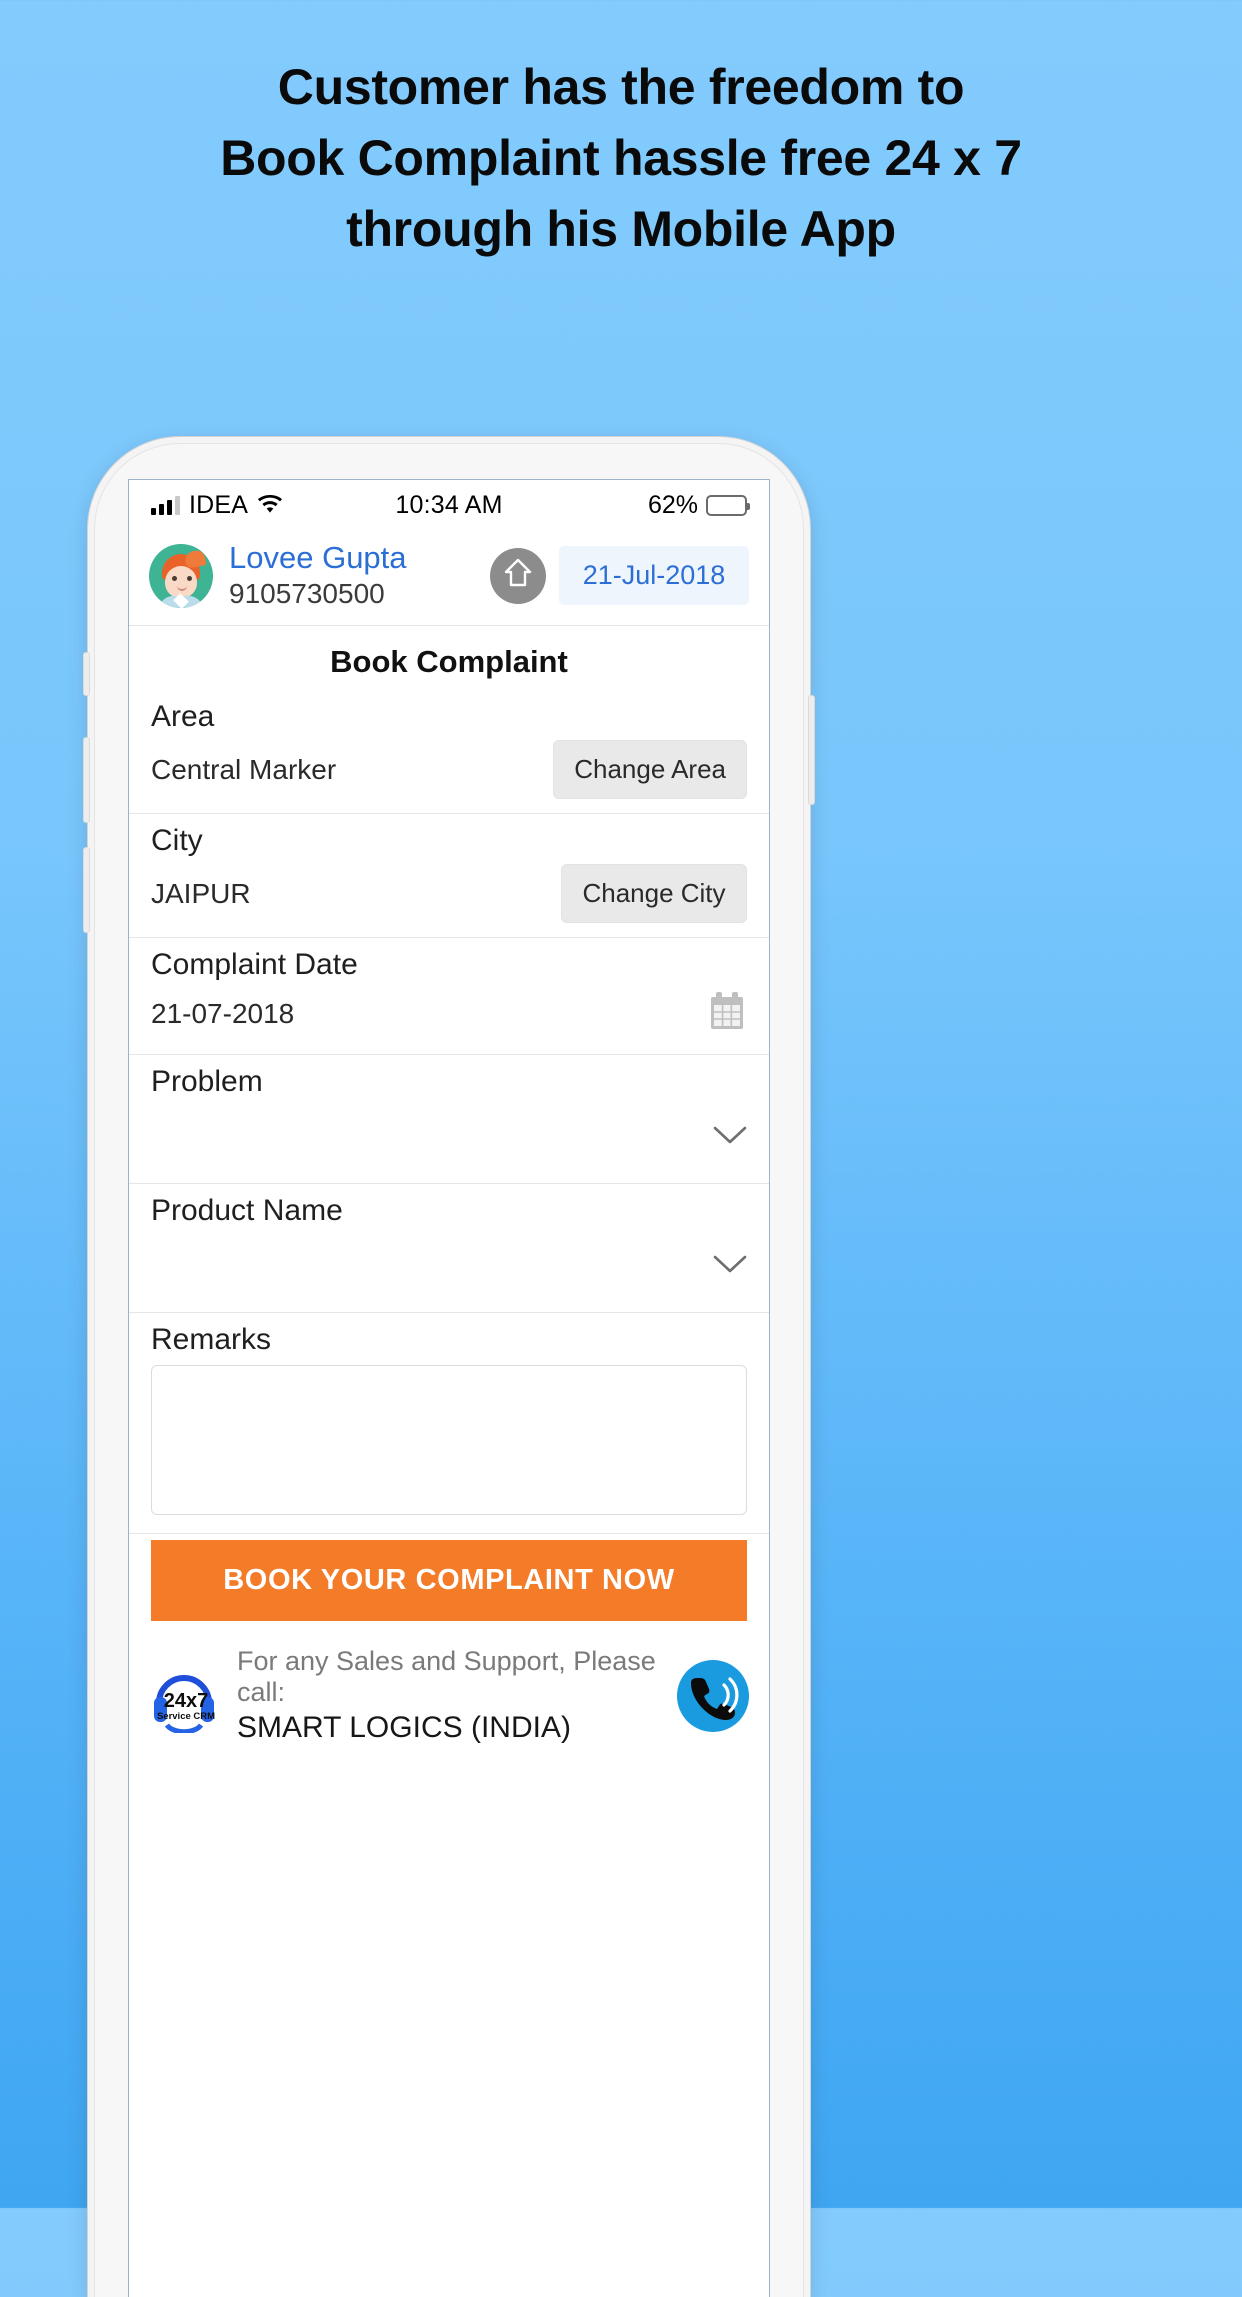  I want to click on field-complaint-date: Complaint Date 21-07-2018, so click(449, 996).